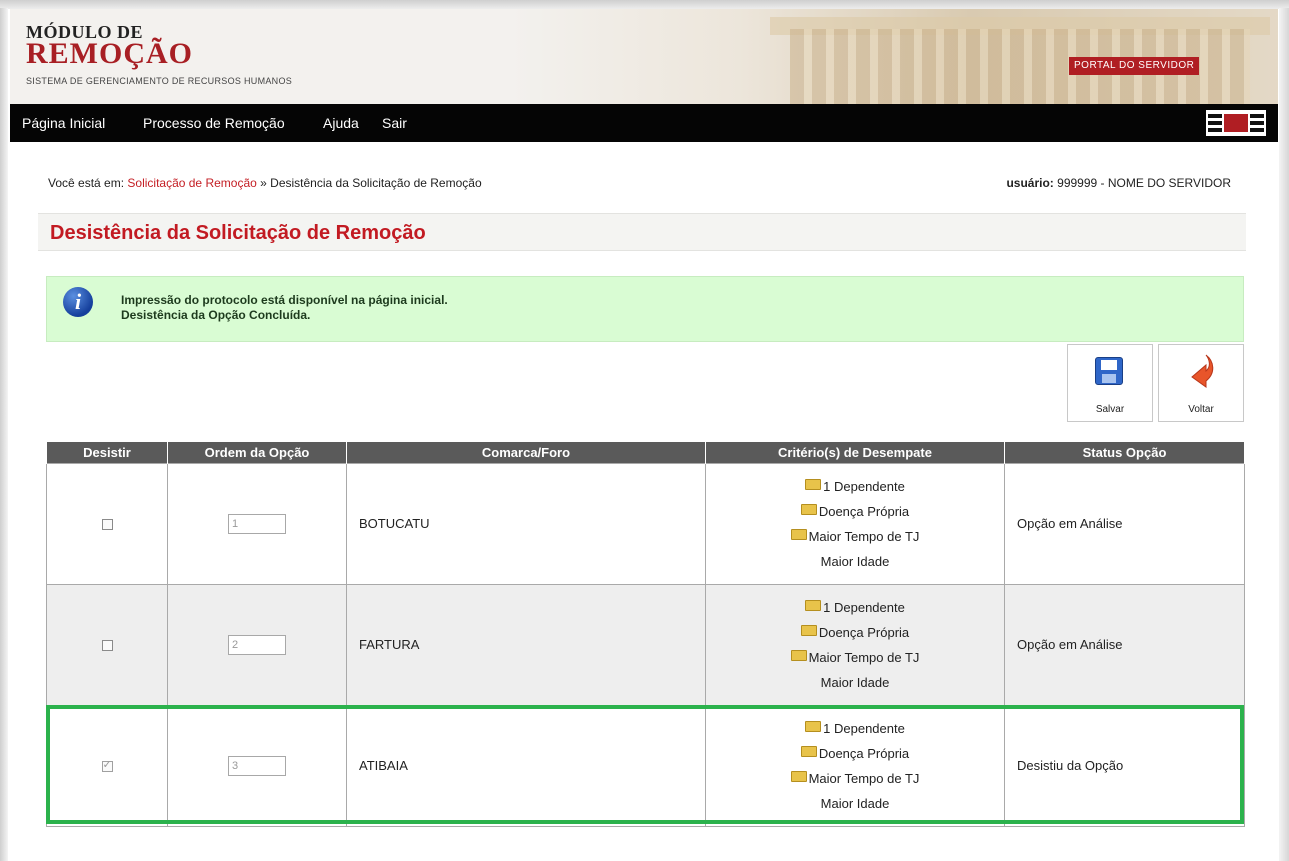  Describe the element at coordinates (1284, 434) in the screenshot. I see `window-right-edge` at that location.